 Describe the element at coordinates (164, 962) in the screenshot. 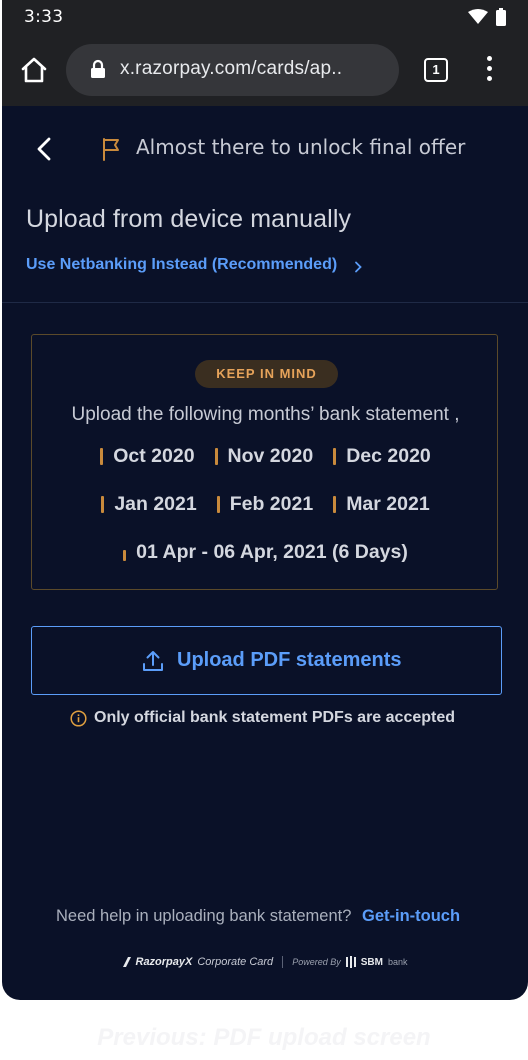

I see `brand-logo: RazorpayX` at that location.